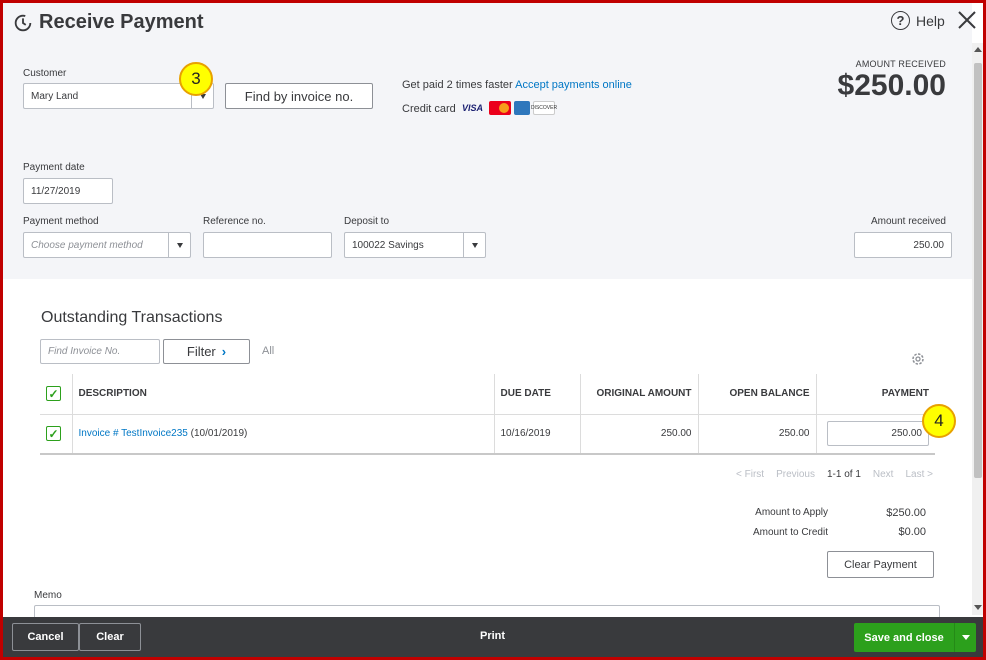 The width and height of the screenshot is (986, 660). I want to click on scroll-down-icon, so click(978, 607).